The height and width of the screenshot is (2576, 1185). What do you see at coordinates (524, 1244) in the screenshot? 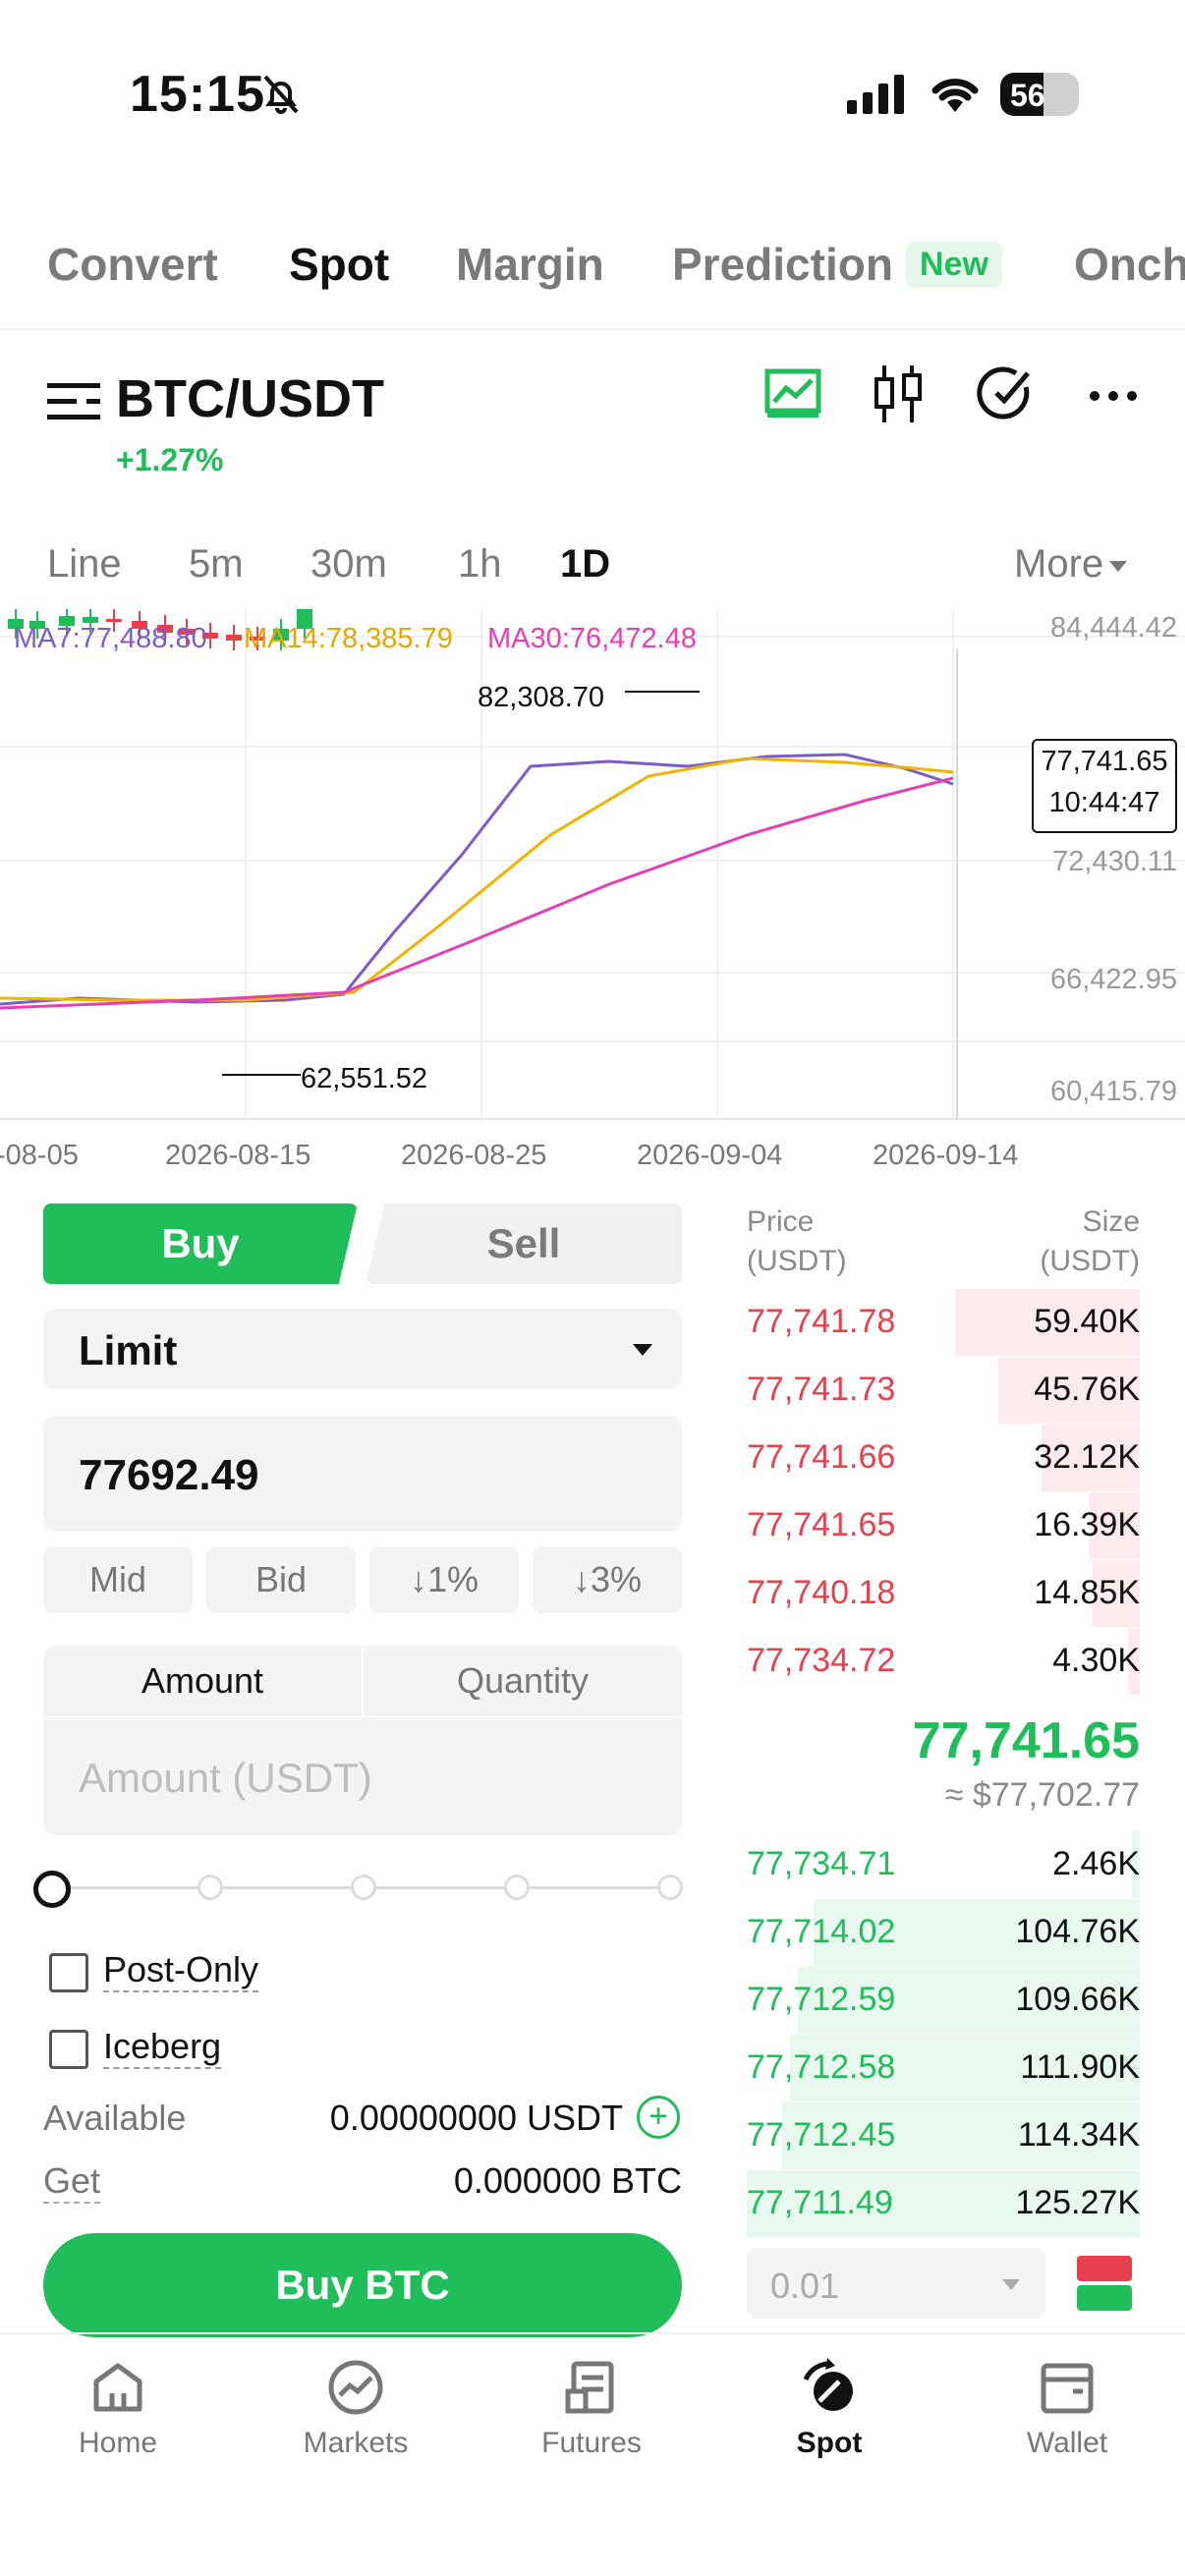
I see `sell-tab: Sell` at bounding box center [524, 1244].